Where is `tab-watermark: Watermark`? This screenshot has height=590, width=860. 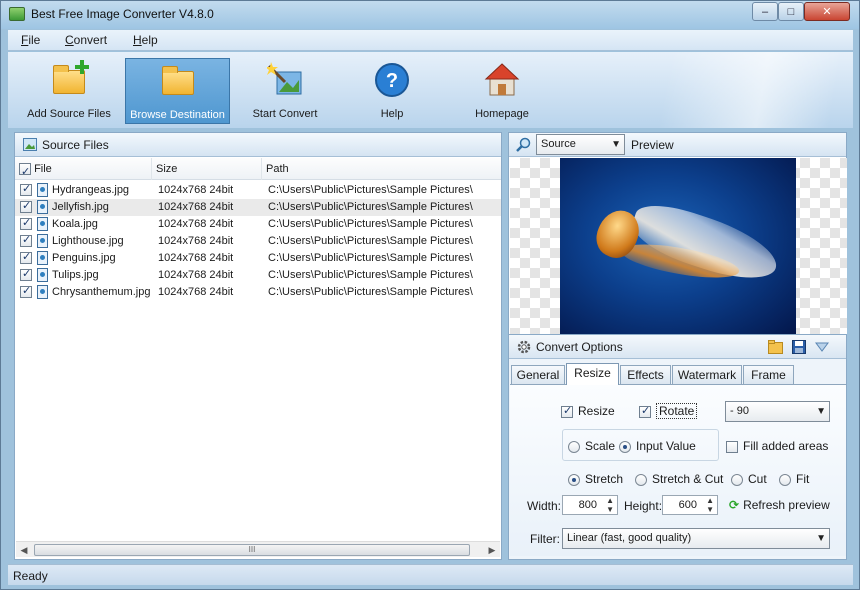
tab-watermark: Watermark is located at coordinates (707, 374).